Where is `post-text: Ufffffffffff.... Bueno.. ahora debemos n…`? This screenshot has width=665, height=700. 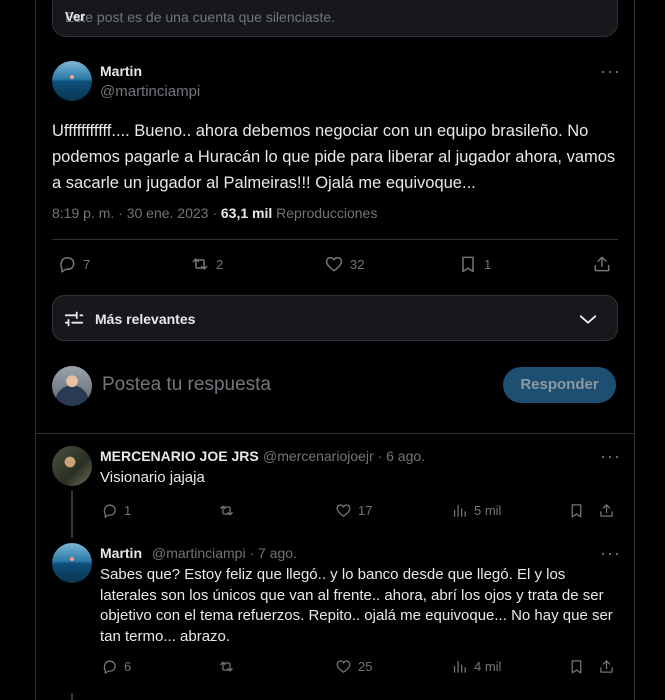
post-text: Ufffffffffff.... Bueno.. ahora debemos n… is located at coordinates (334, 157).